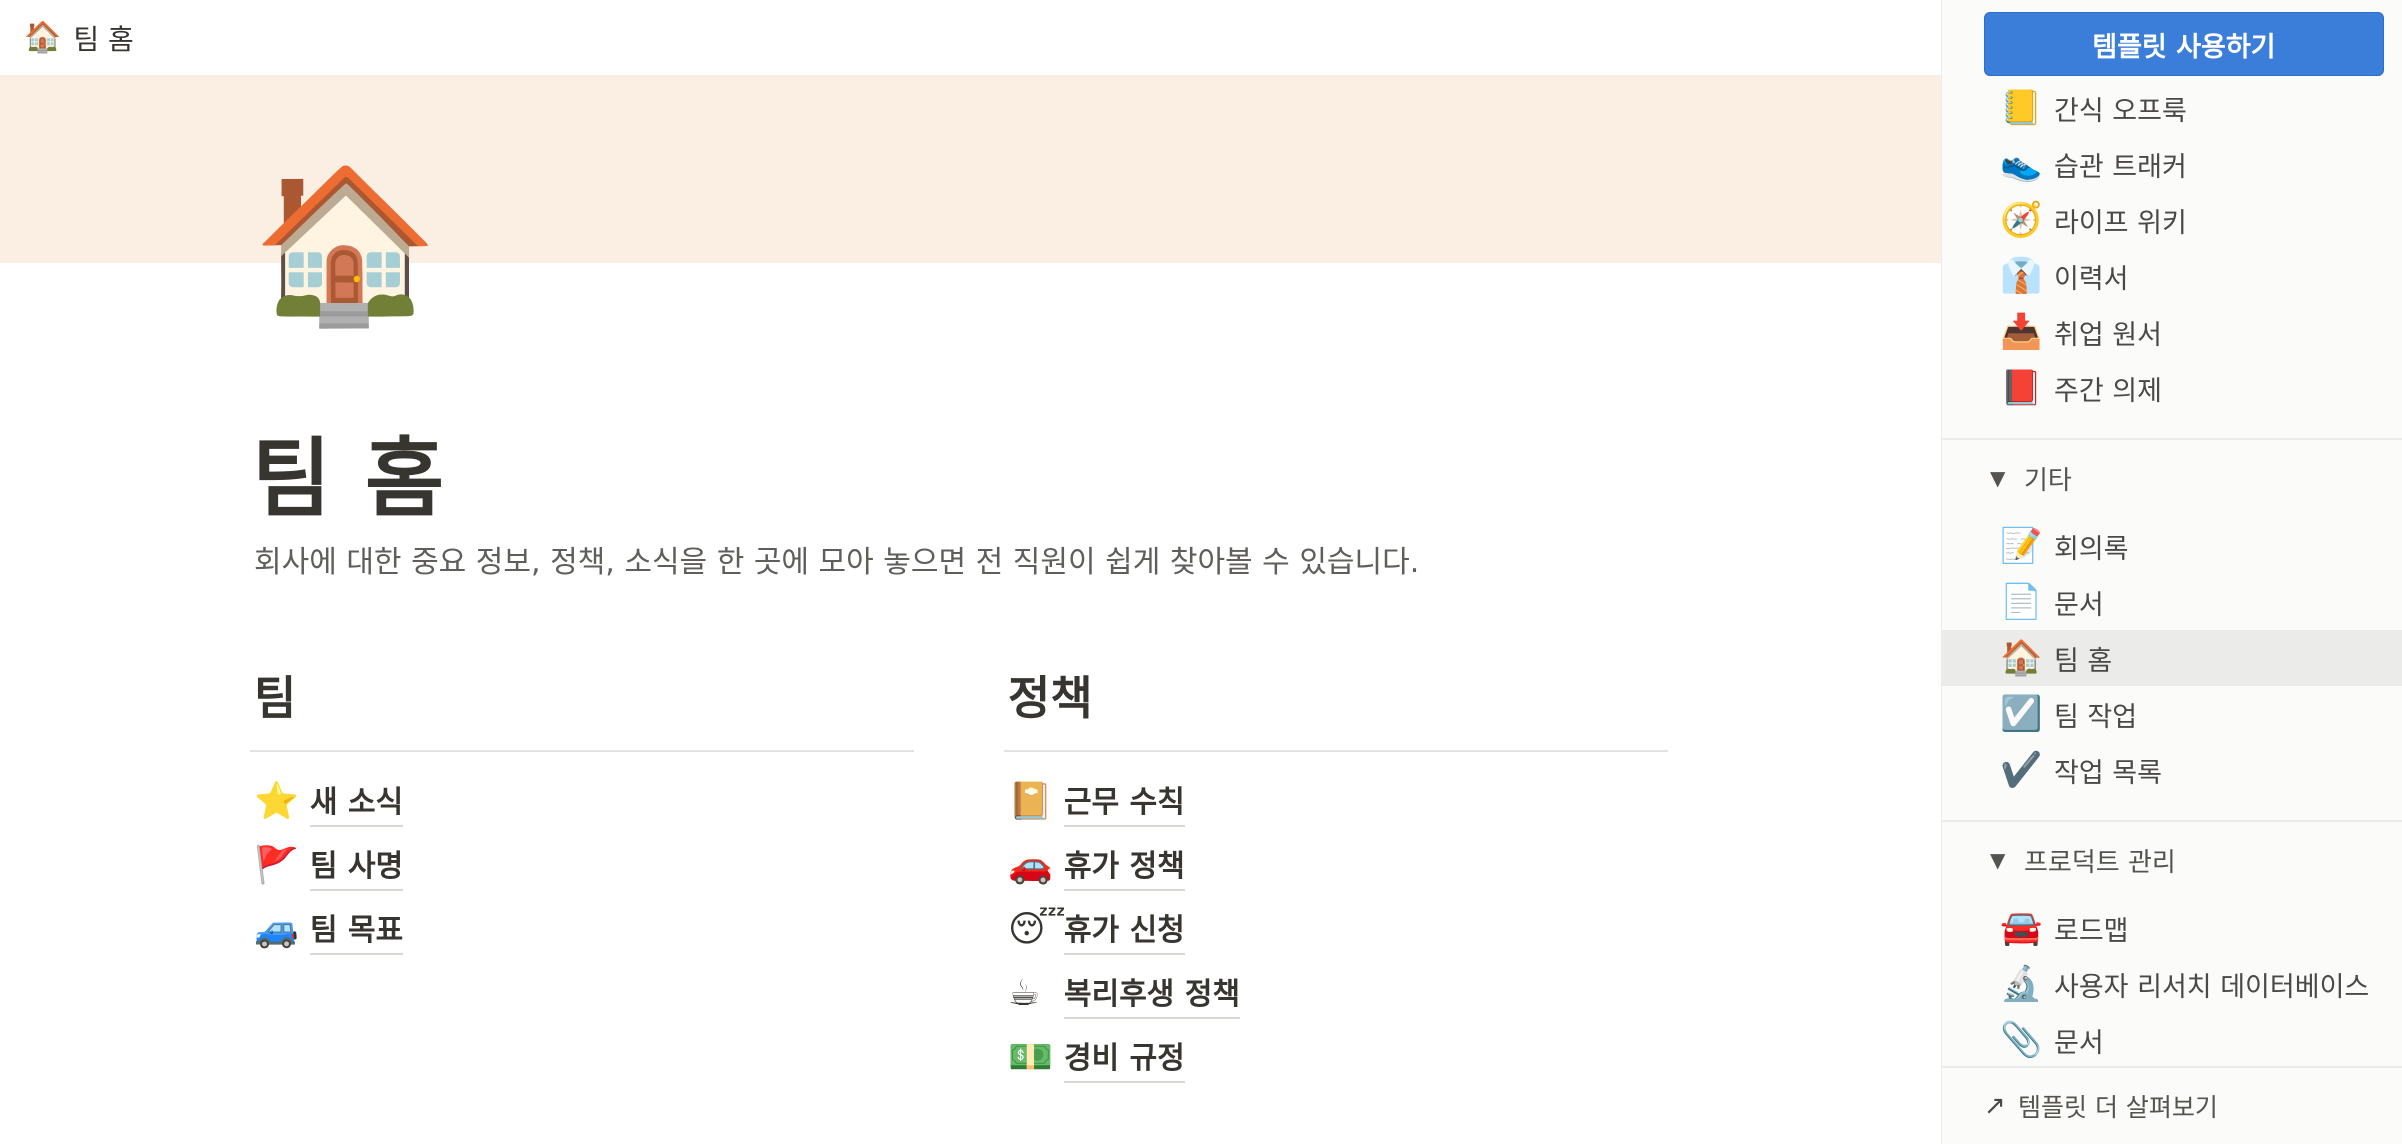  Describe the element at coordinates (1336, 1058) in the screenshot. I see `link-item-expenses: 💵 경비 규정` at that location.